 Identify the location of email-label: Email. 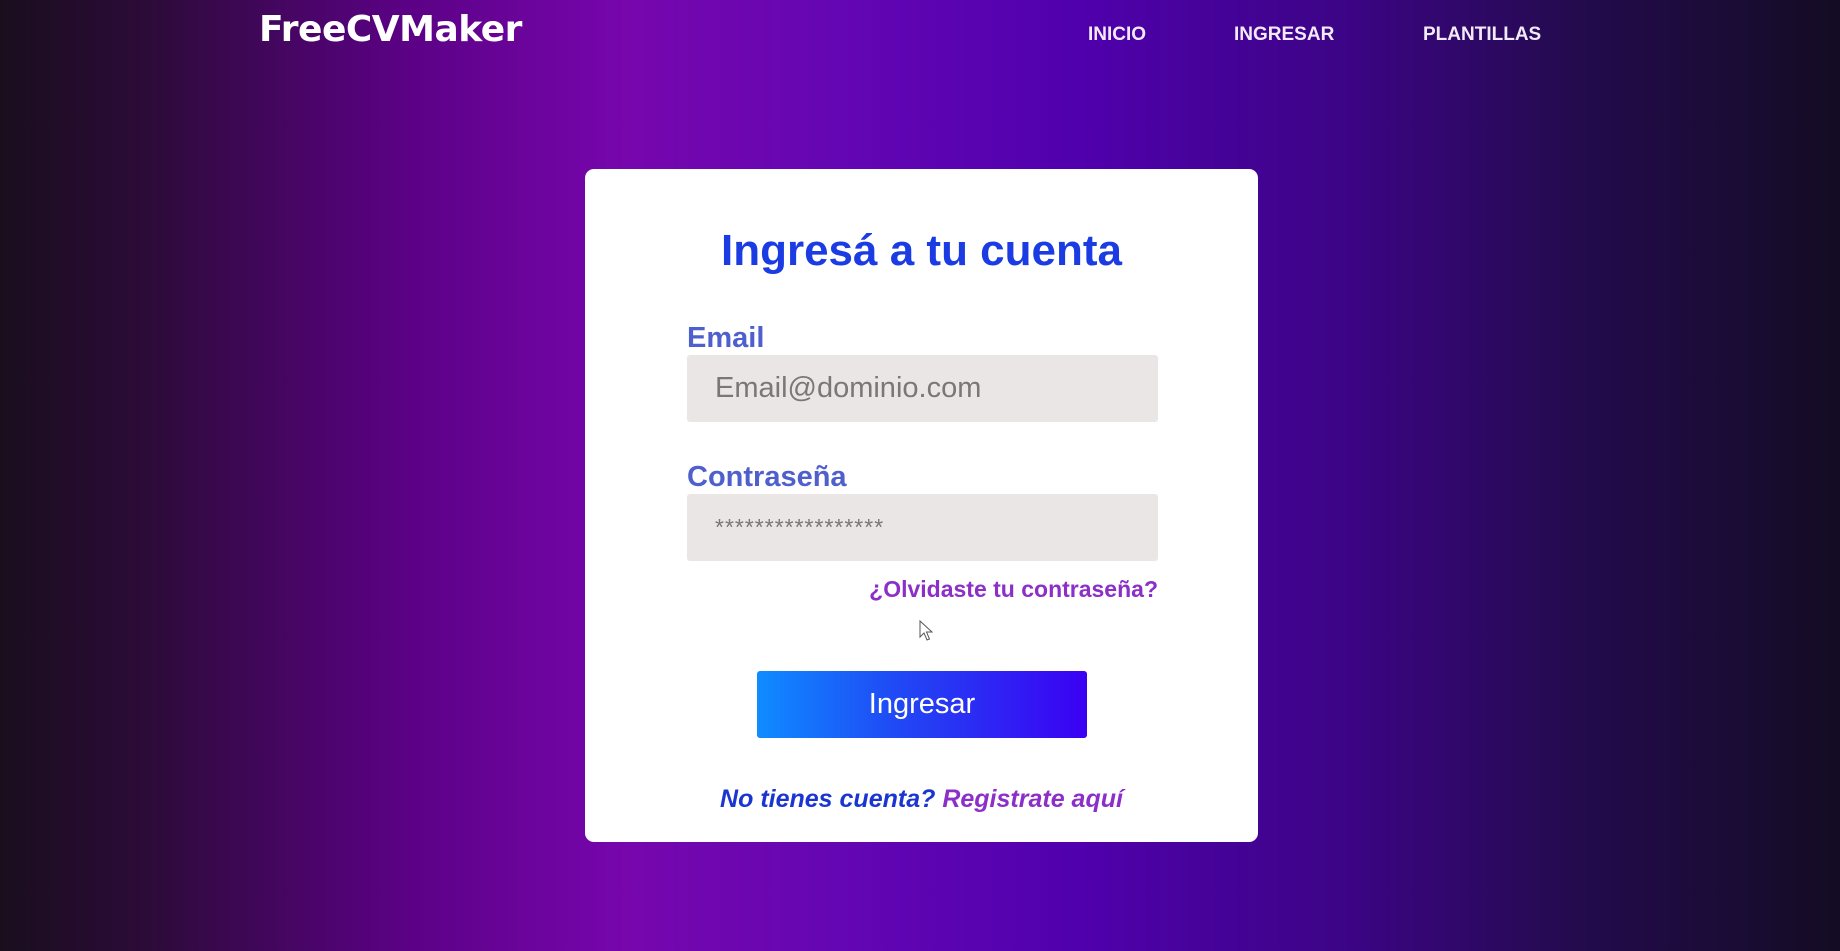
(726, 338).